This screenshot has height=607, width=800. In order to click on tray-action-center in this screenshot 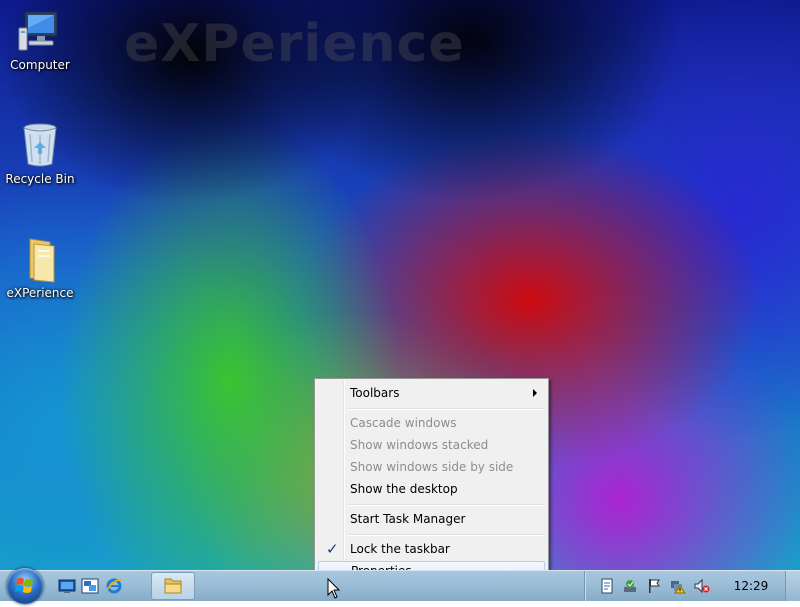, I will do `click(654, 586)`.